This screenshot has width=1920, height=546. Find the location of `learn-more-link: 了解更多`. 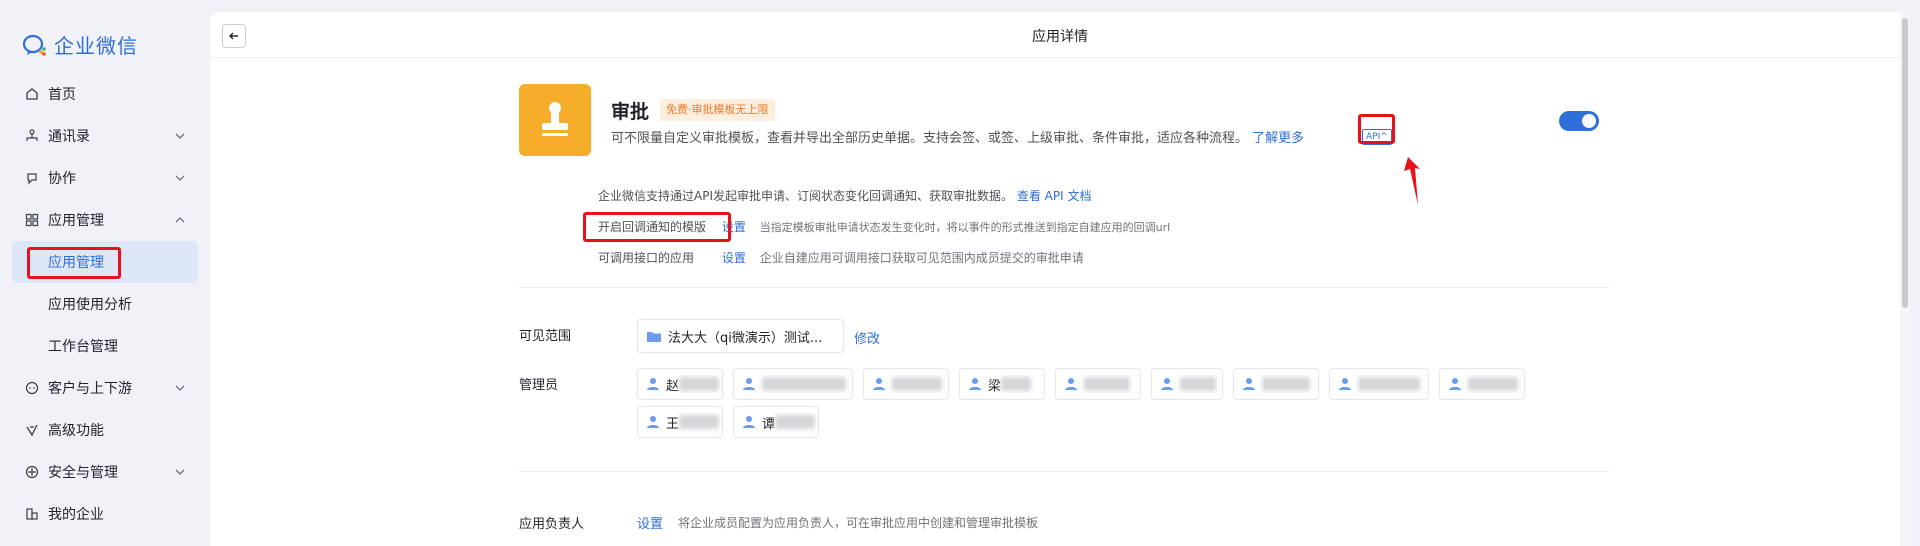

learn-more-link: 了解更多 is located at coordinates (1278, 138).